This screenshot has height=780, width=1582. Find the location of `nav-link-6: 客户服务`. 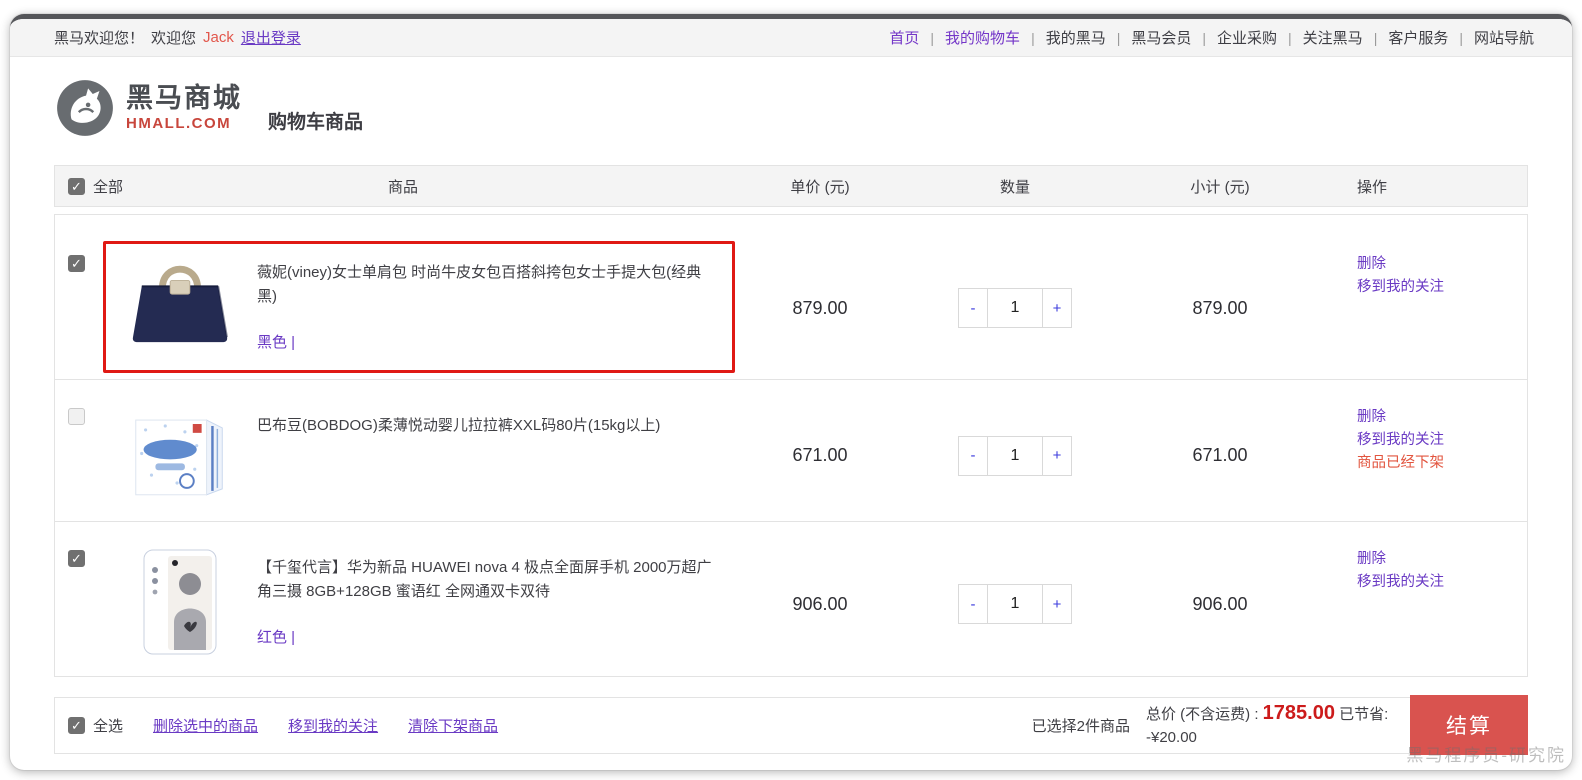

nav-link-6: 客户服务 is located at coordinates (1418, 37).